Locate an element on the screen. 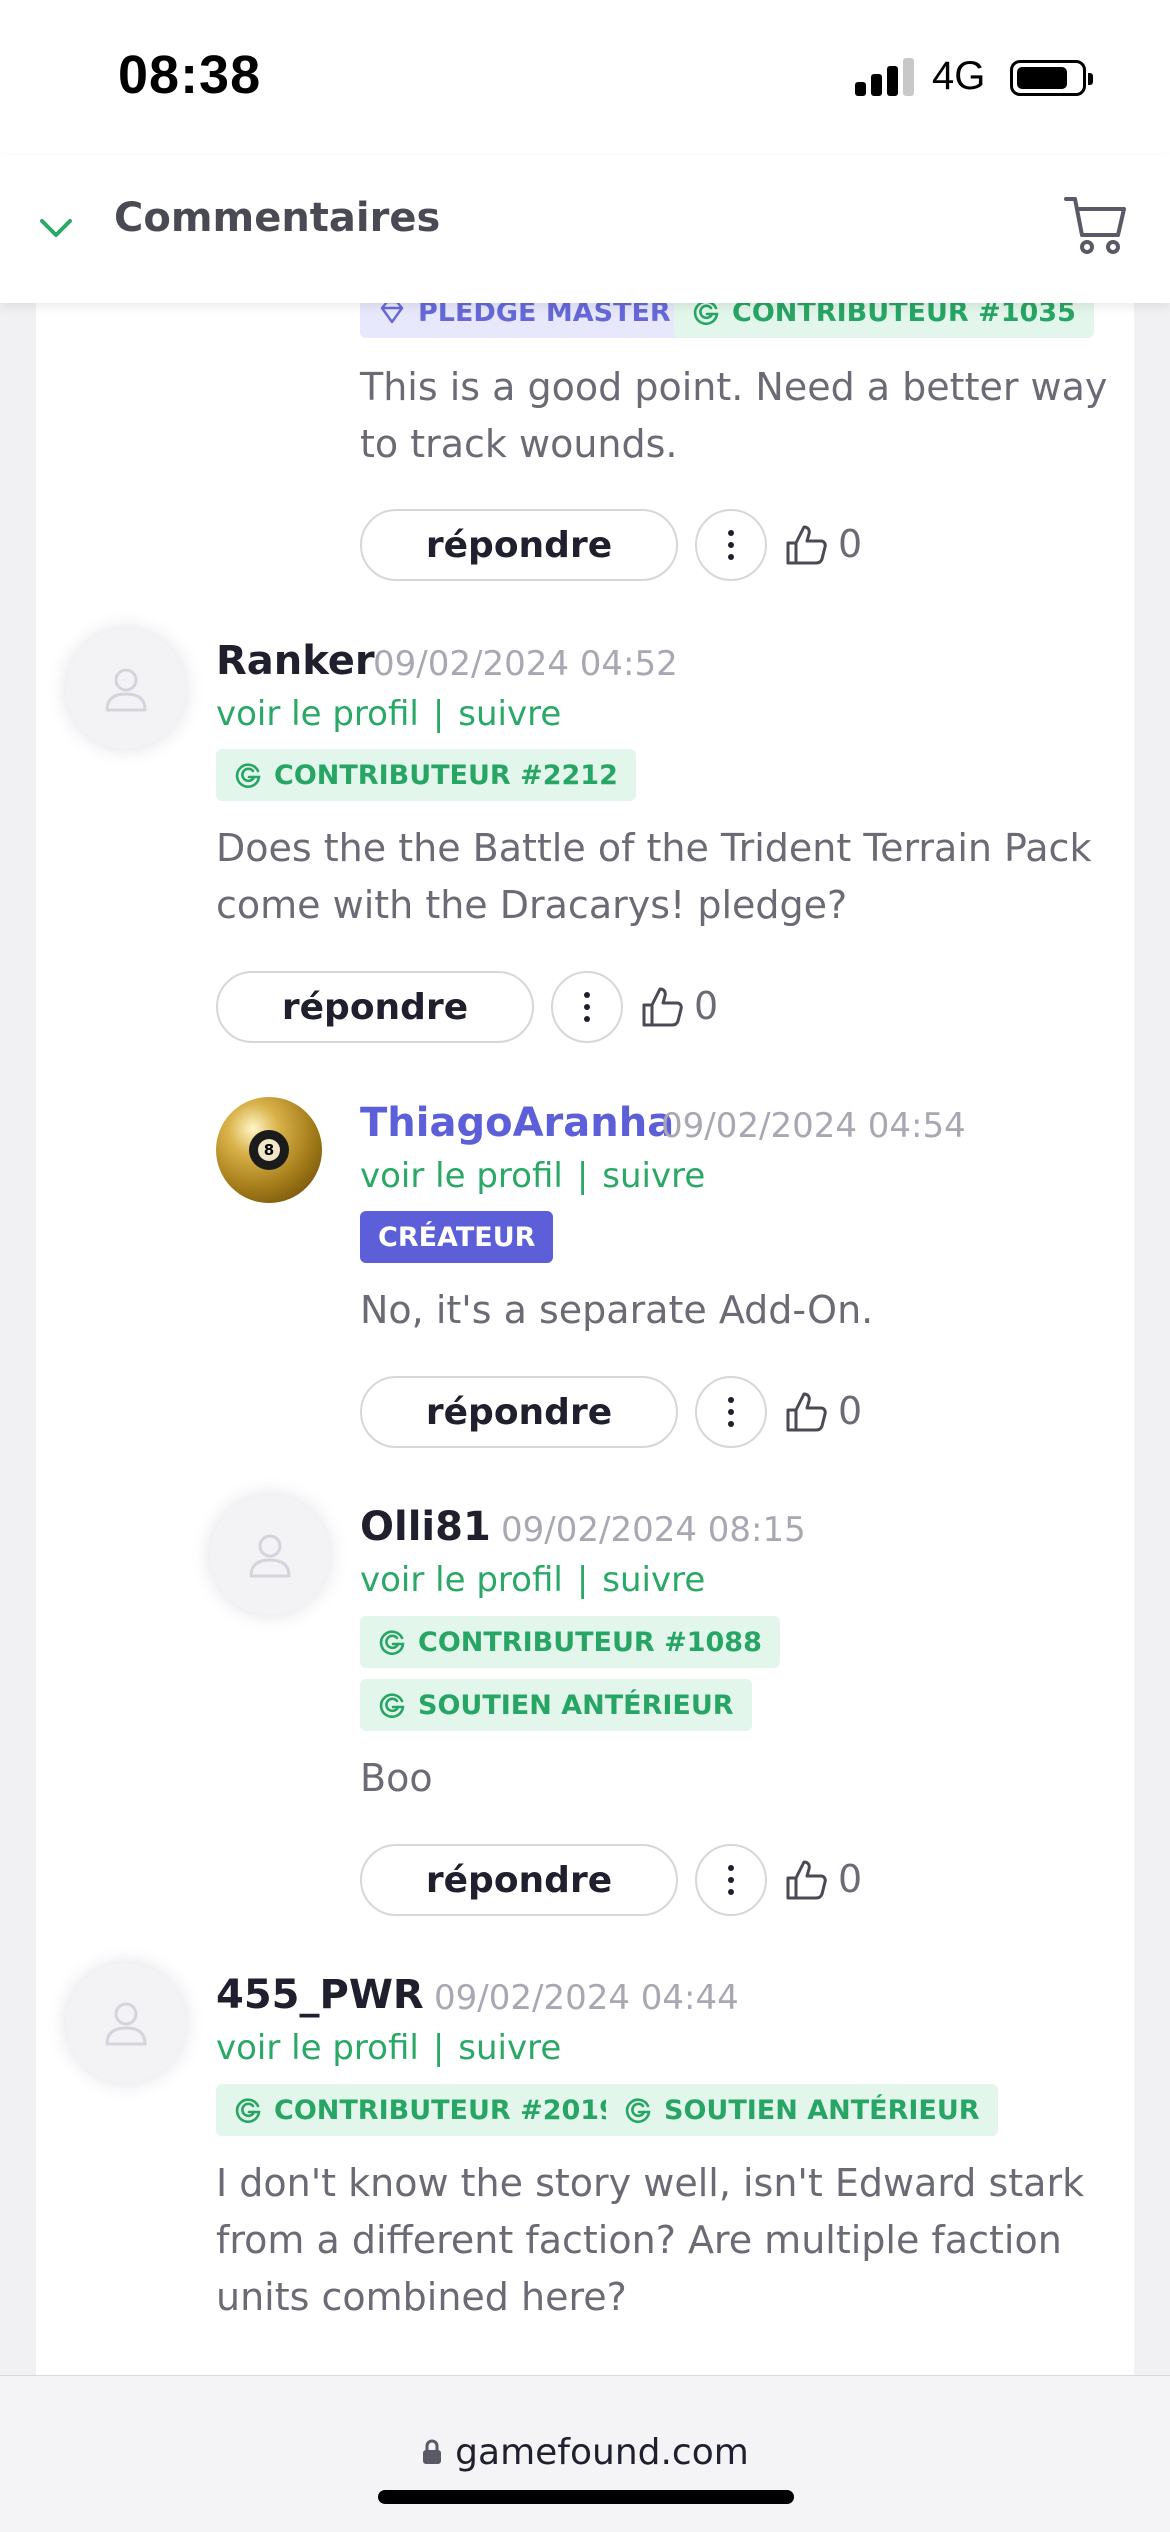 The image size is (1170, 2532). contributor-badge: CONTRIBUTEUR #2212 is located at coordinates (426, 775).